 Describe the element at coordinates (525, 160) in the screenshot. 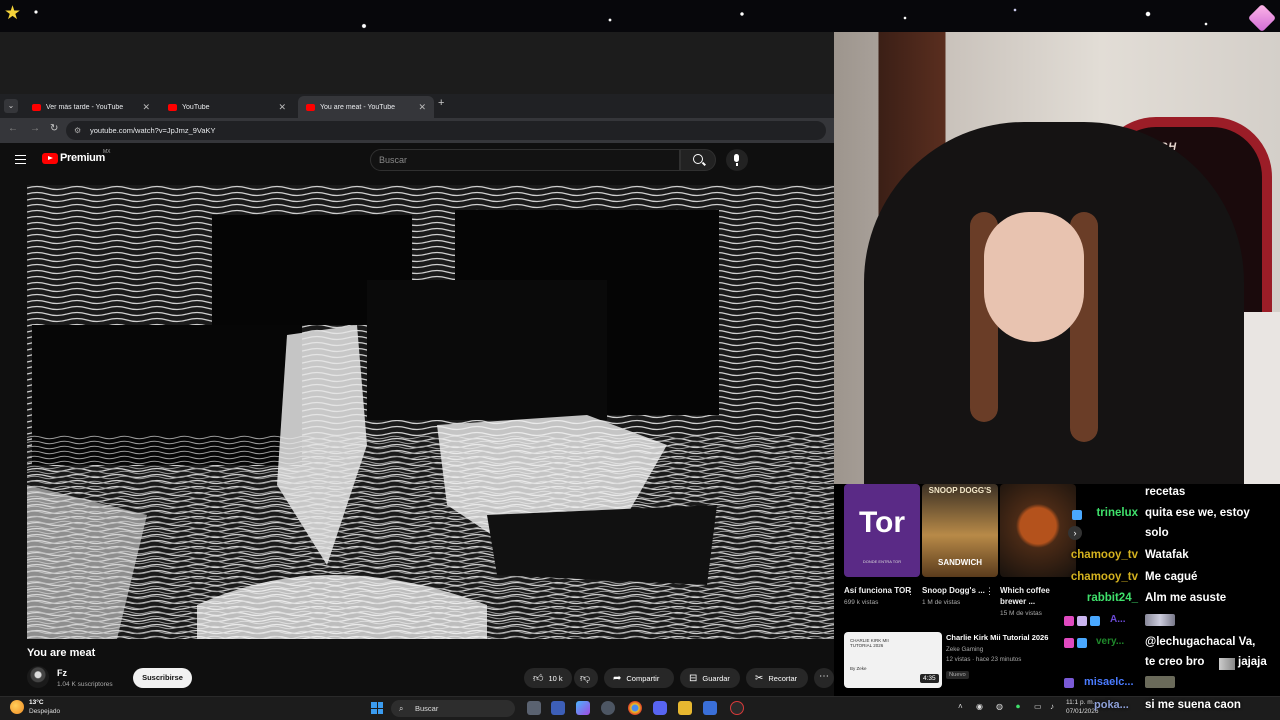

I see `youtube-search-input: Buscar` at that location.